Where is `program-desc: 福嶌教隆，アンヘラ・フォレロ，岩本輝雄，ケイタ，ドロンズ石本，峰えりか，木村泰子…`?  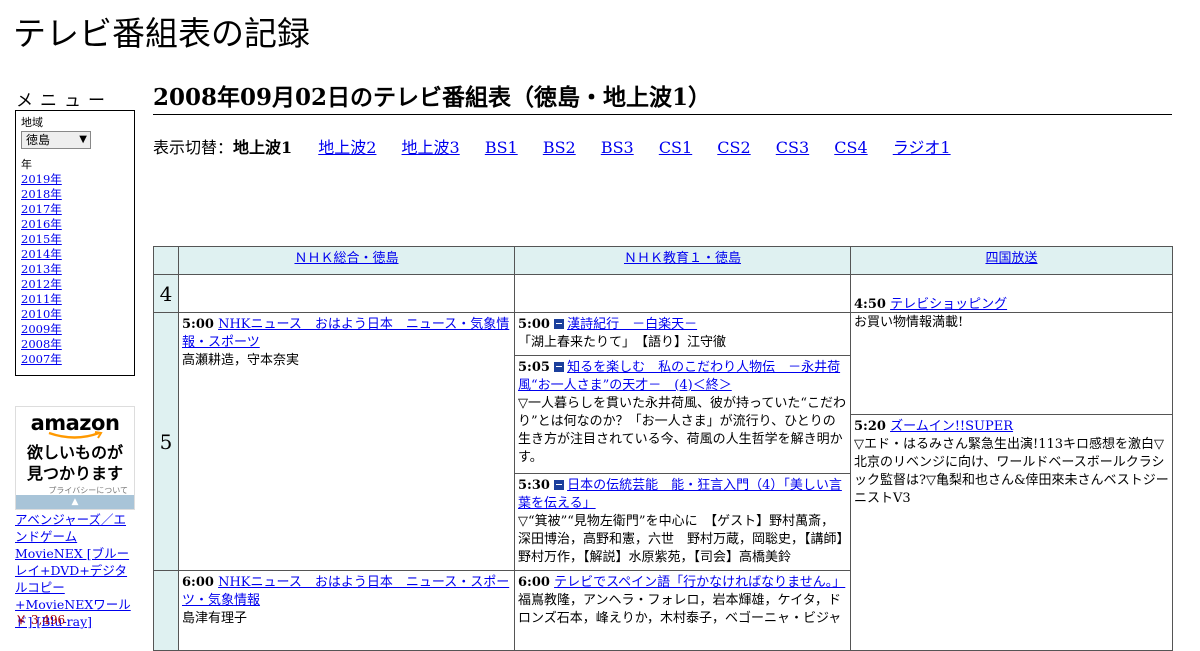
program-desc: 福嶌教隆，アンヘラ・フォレロ，岩本輝雄，ケイタ，ドロンズ石本，峰えりか，木村泰子… is located at coordinates (680, 609).